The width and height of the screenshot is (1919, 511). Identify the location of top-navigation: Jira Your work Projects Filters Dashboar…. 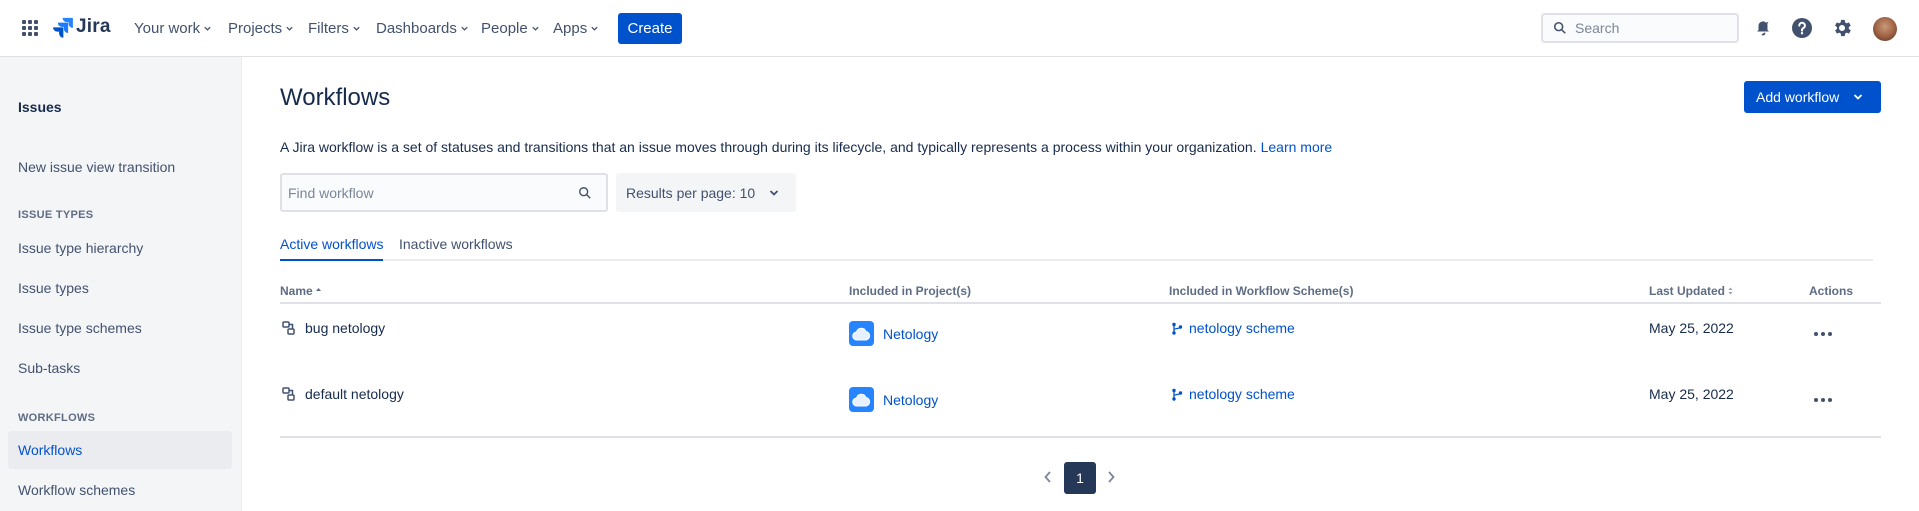
(959, 28).